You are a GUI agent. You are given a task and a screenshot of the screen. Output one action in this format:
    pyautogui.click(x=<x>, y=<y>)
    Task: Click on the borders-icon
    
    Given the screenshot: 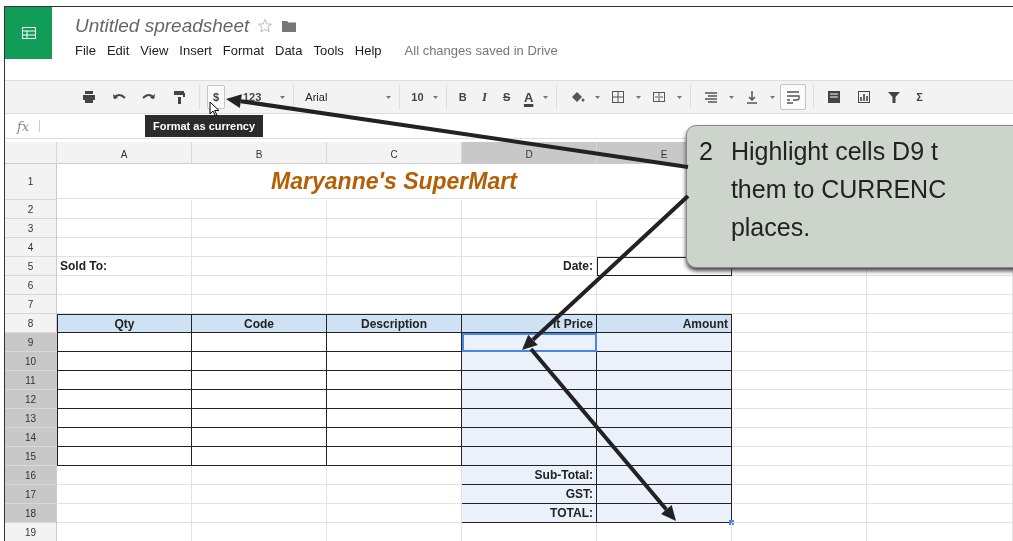 What is the action you would take?
    pyautogui.click(x=617, y=97)
    